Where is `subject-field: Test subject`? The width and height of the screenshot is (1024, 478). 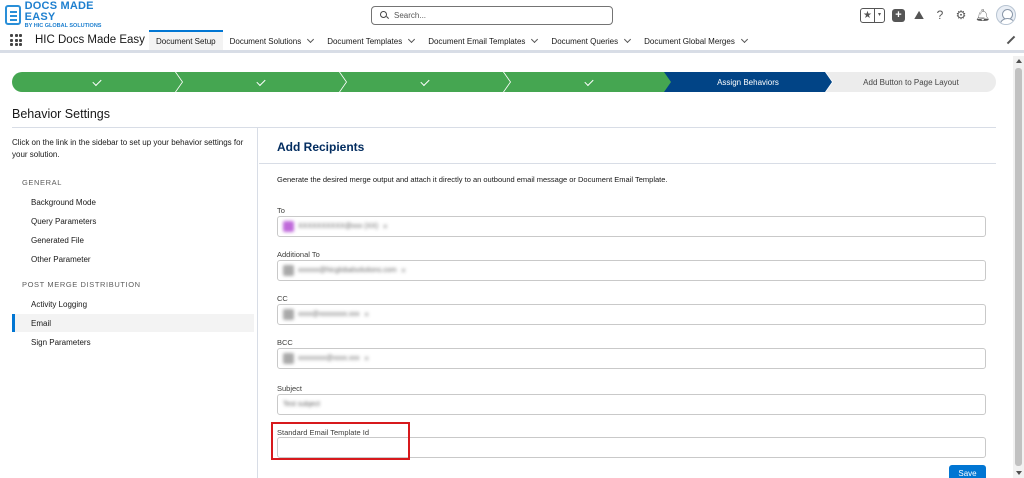 subject-field: Test subject is located at coordinates (631, 404).